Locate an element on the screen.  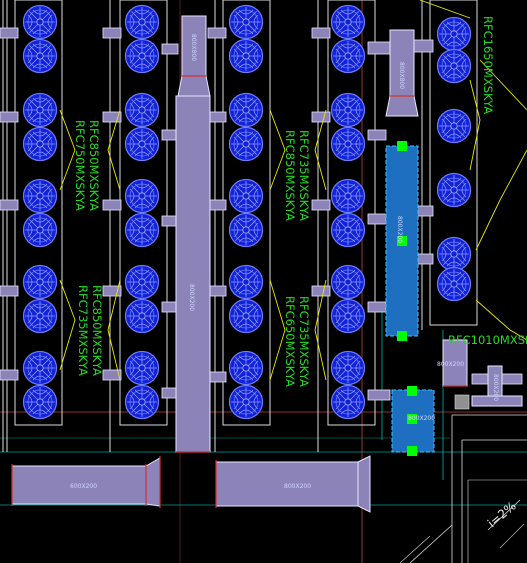
model-label: RFC750MXSKYA is located at coordinates (80, 165).